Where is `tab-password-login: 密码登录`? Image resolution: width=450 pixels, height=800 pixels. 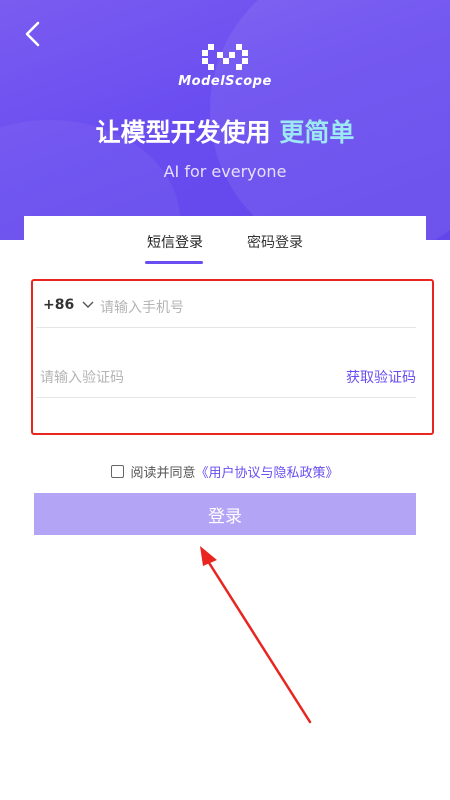
tab-password-login: 密码登录 is located at coordinates (275, 242).